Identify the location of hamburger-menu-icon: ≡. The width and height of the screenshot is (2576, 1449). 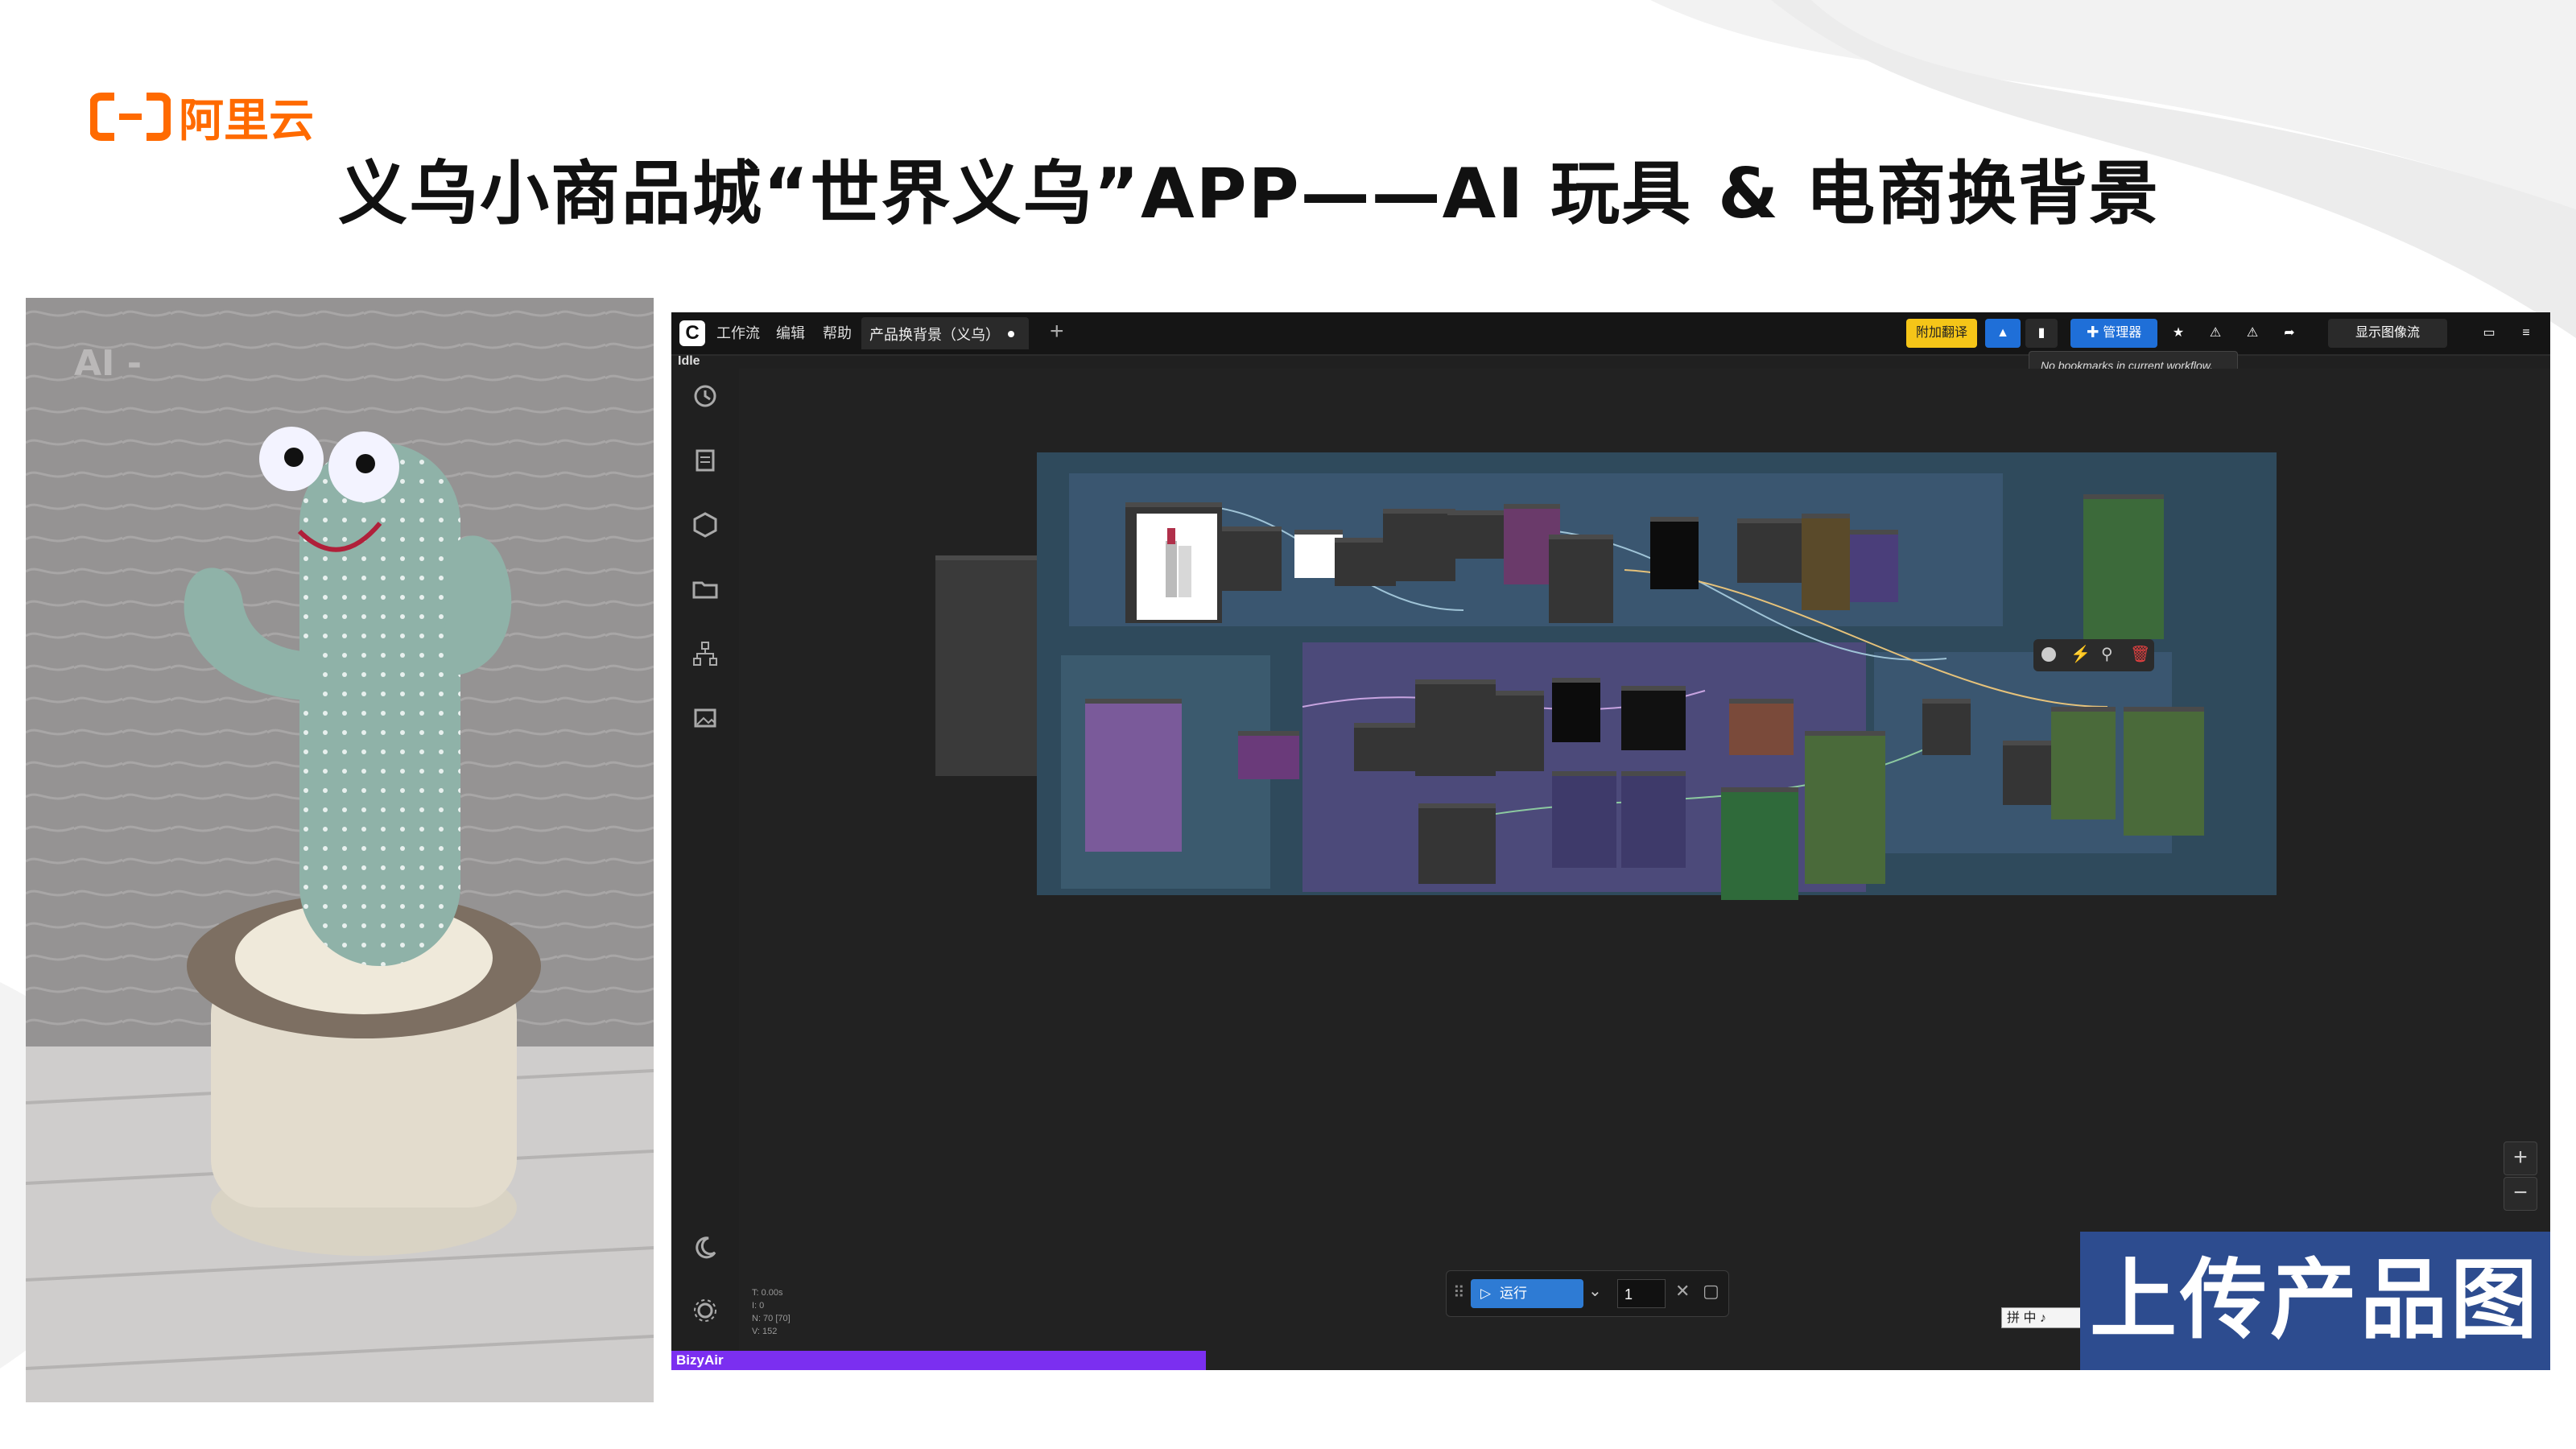
(2526, 333).